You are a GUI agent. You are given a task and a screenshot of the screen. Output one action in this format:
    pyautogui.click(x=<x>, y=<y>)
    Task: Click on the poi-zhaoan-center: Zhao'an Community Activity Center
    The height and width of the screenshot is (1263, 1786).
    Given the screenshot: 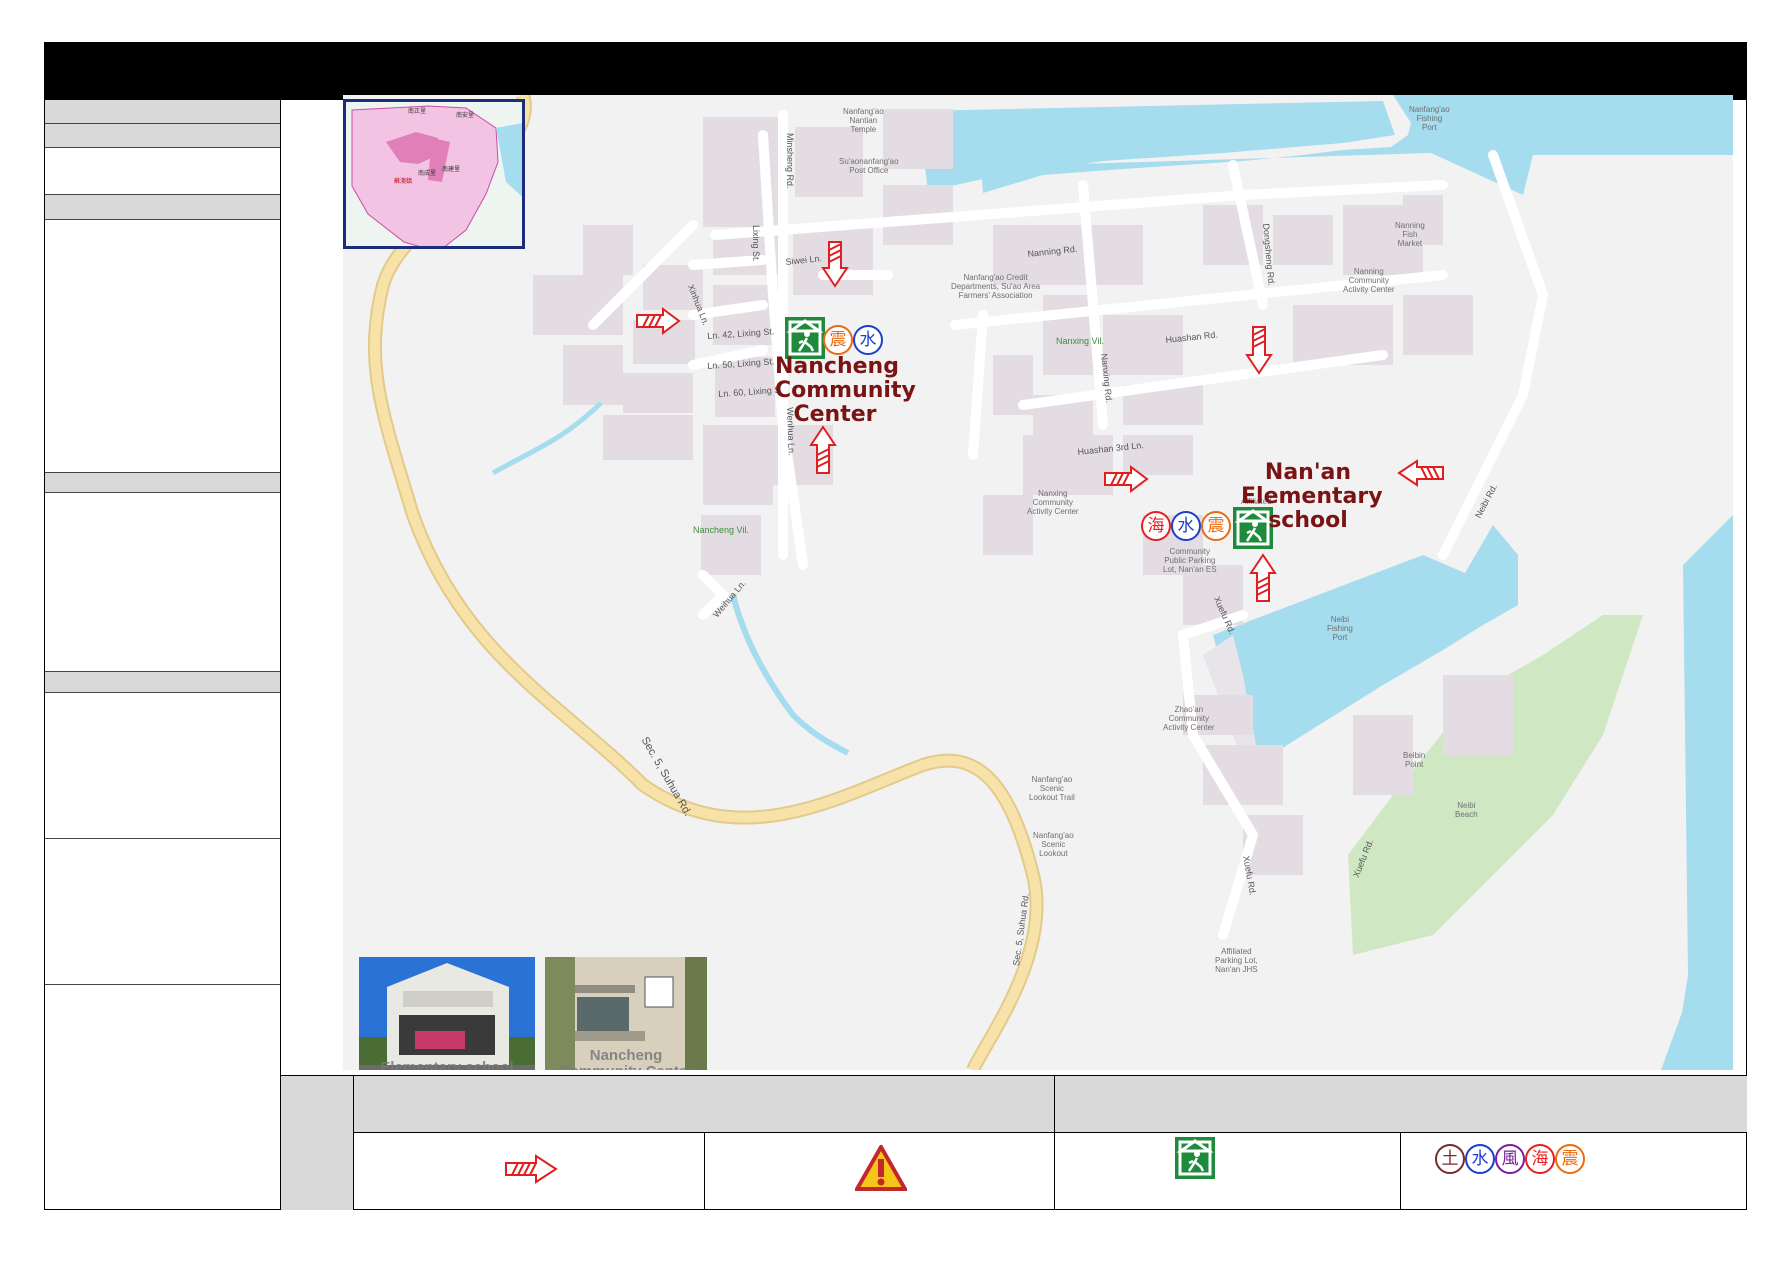 What is the action you would take?
    pyautogui.click(x=1189, y=718)
    